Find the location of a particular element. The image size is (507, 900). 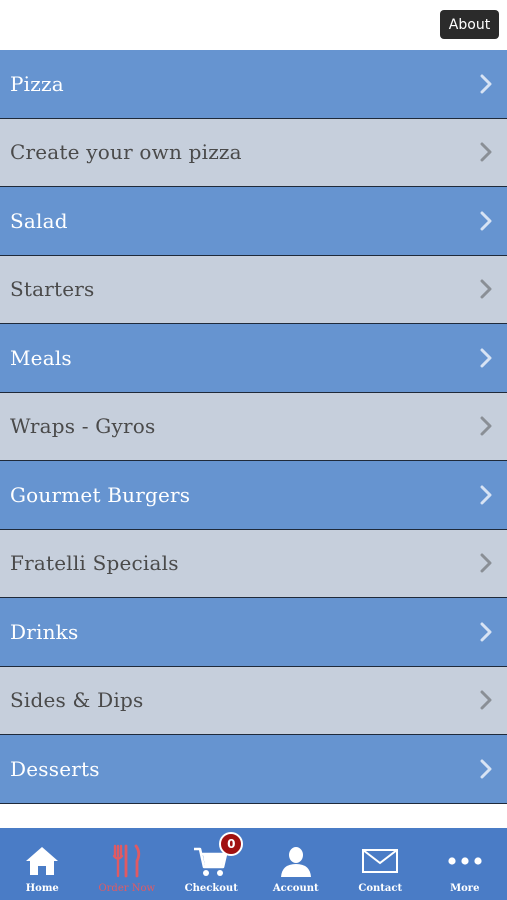

cart-count-badge: 0 is located at coordinates (231, 844).